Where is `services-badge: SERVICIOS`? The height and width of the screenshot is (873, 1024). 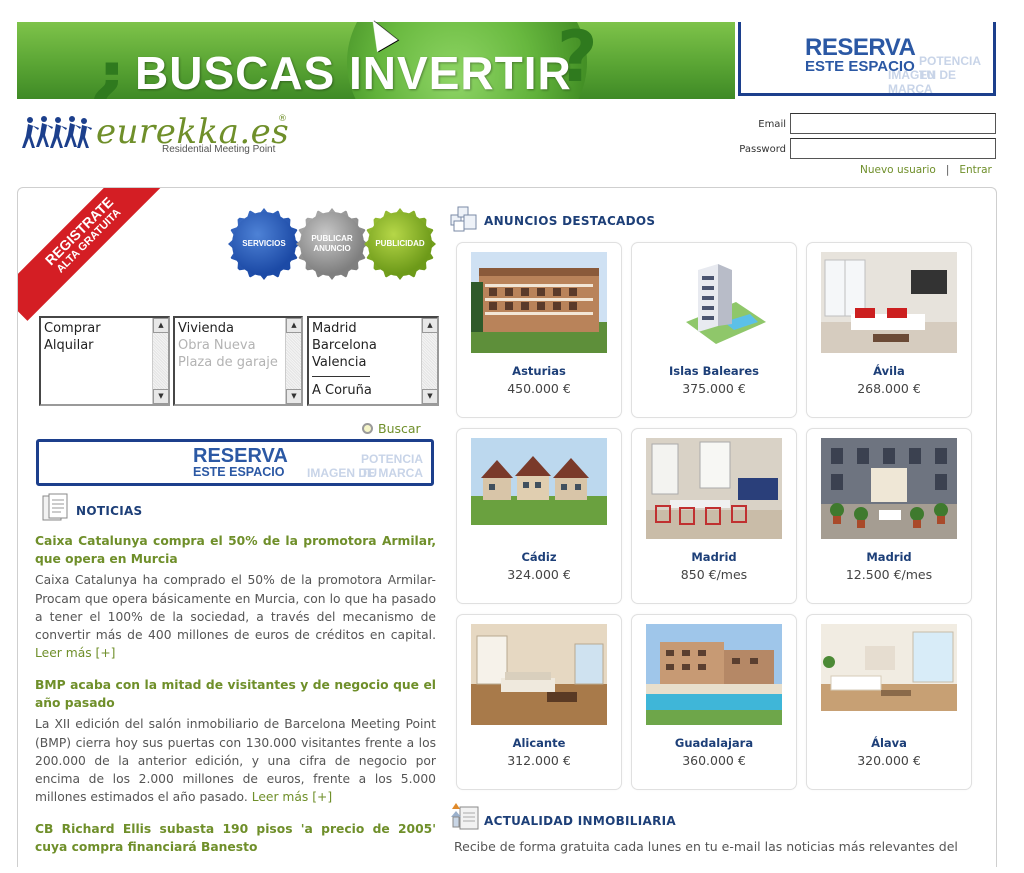 services-badge: SERVICIOS is located at coordinates (264, 244).